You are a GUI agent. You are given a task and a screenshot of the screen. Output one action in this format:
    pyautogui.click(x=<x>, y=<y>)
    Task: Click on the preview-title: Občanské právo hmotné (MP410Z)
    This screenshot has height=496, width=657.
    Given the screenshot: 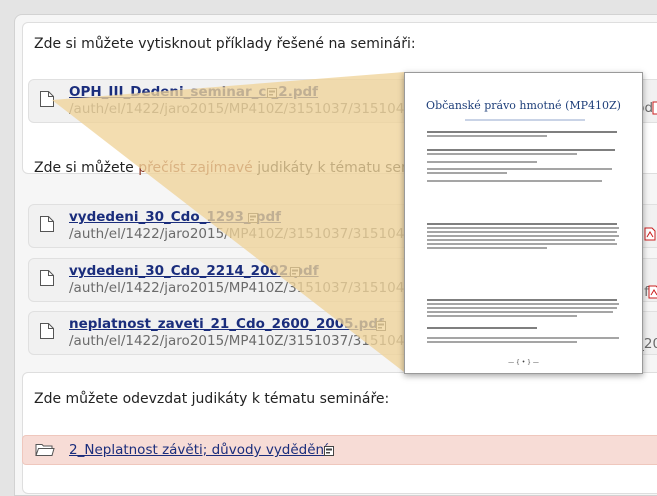 What is the action you would take?
    pyautogui.click(x=523, y=105)
    